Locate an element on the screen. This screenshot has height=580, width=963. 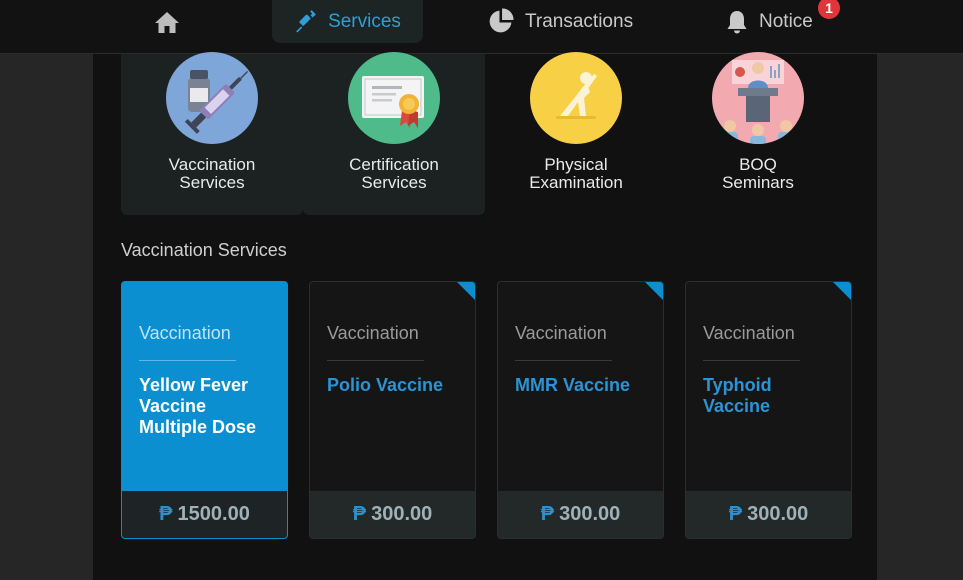
notice-count-badge: 1 is located at coordinates (829, 9).